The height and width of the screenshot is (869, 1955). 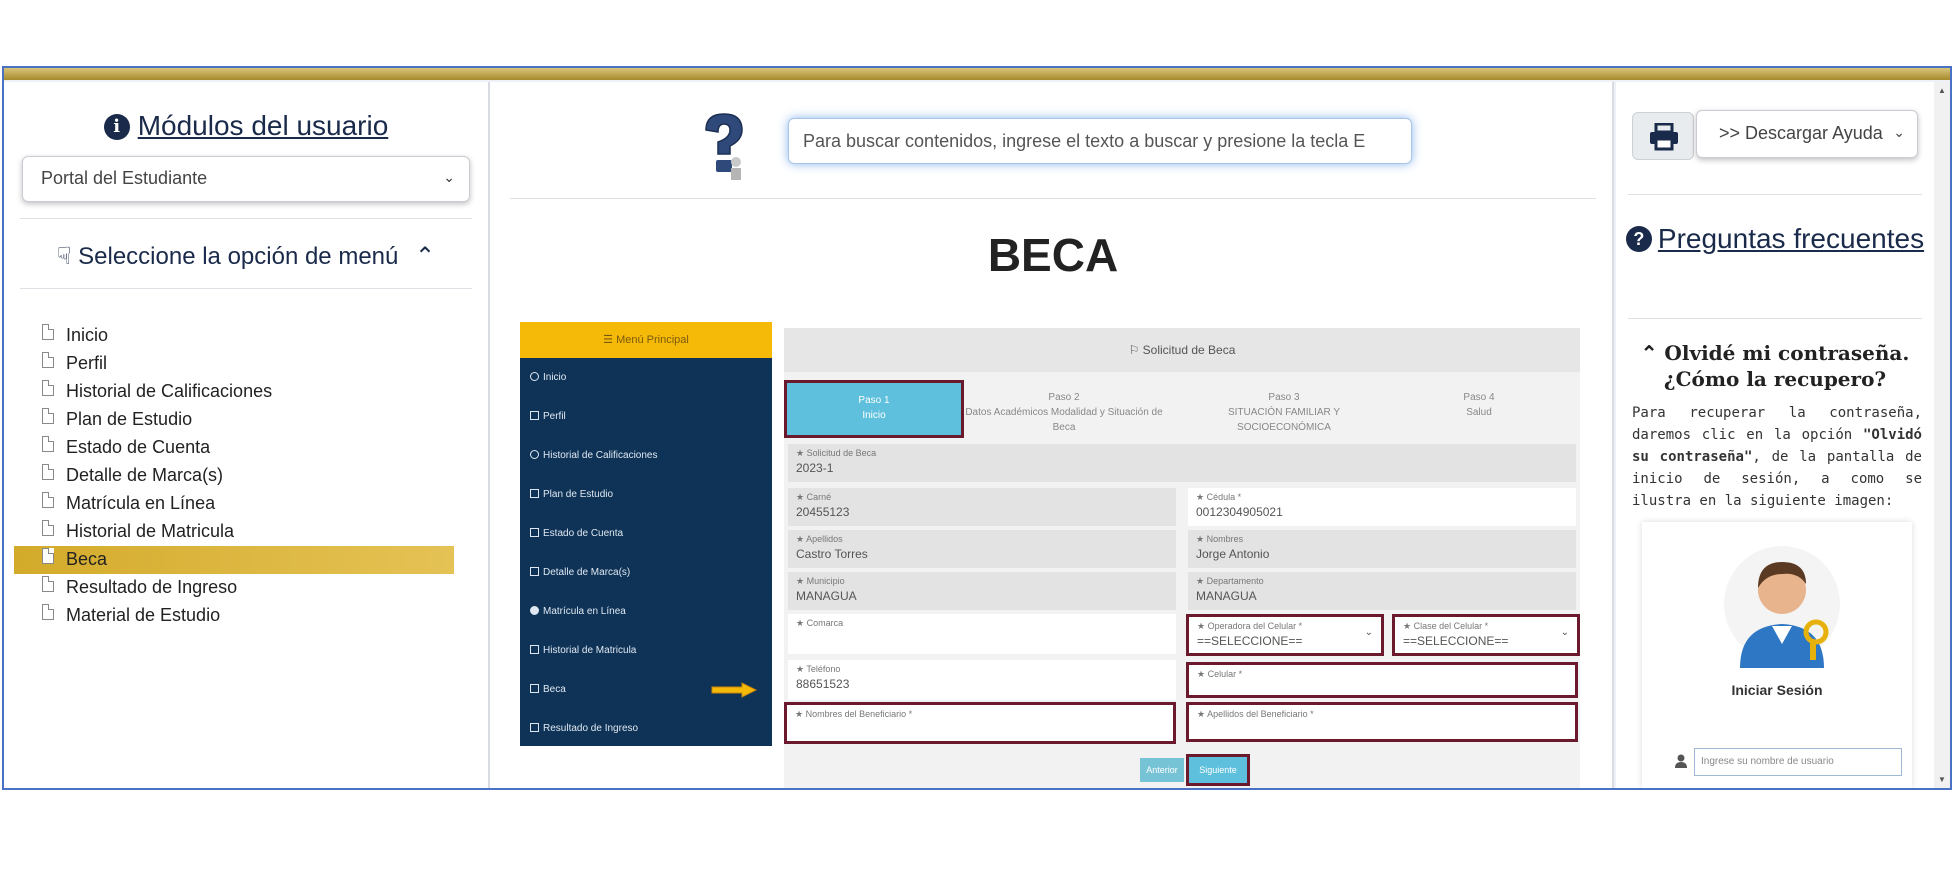 I want to click on shot-menu-item: Plan de Estudio, so click(x=646, y=494).